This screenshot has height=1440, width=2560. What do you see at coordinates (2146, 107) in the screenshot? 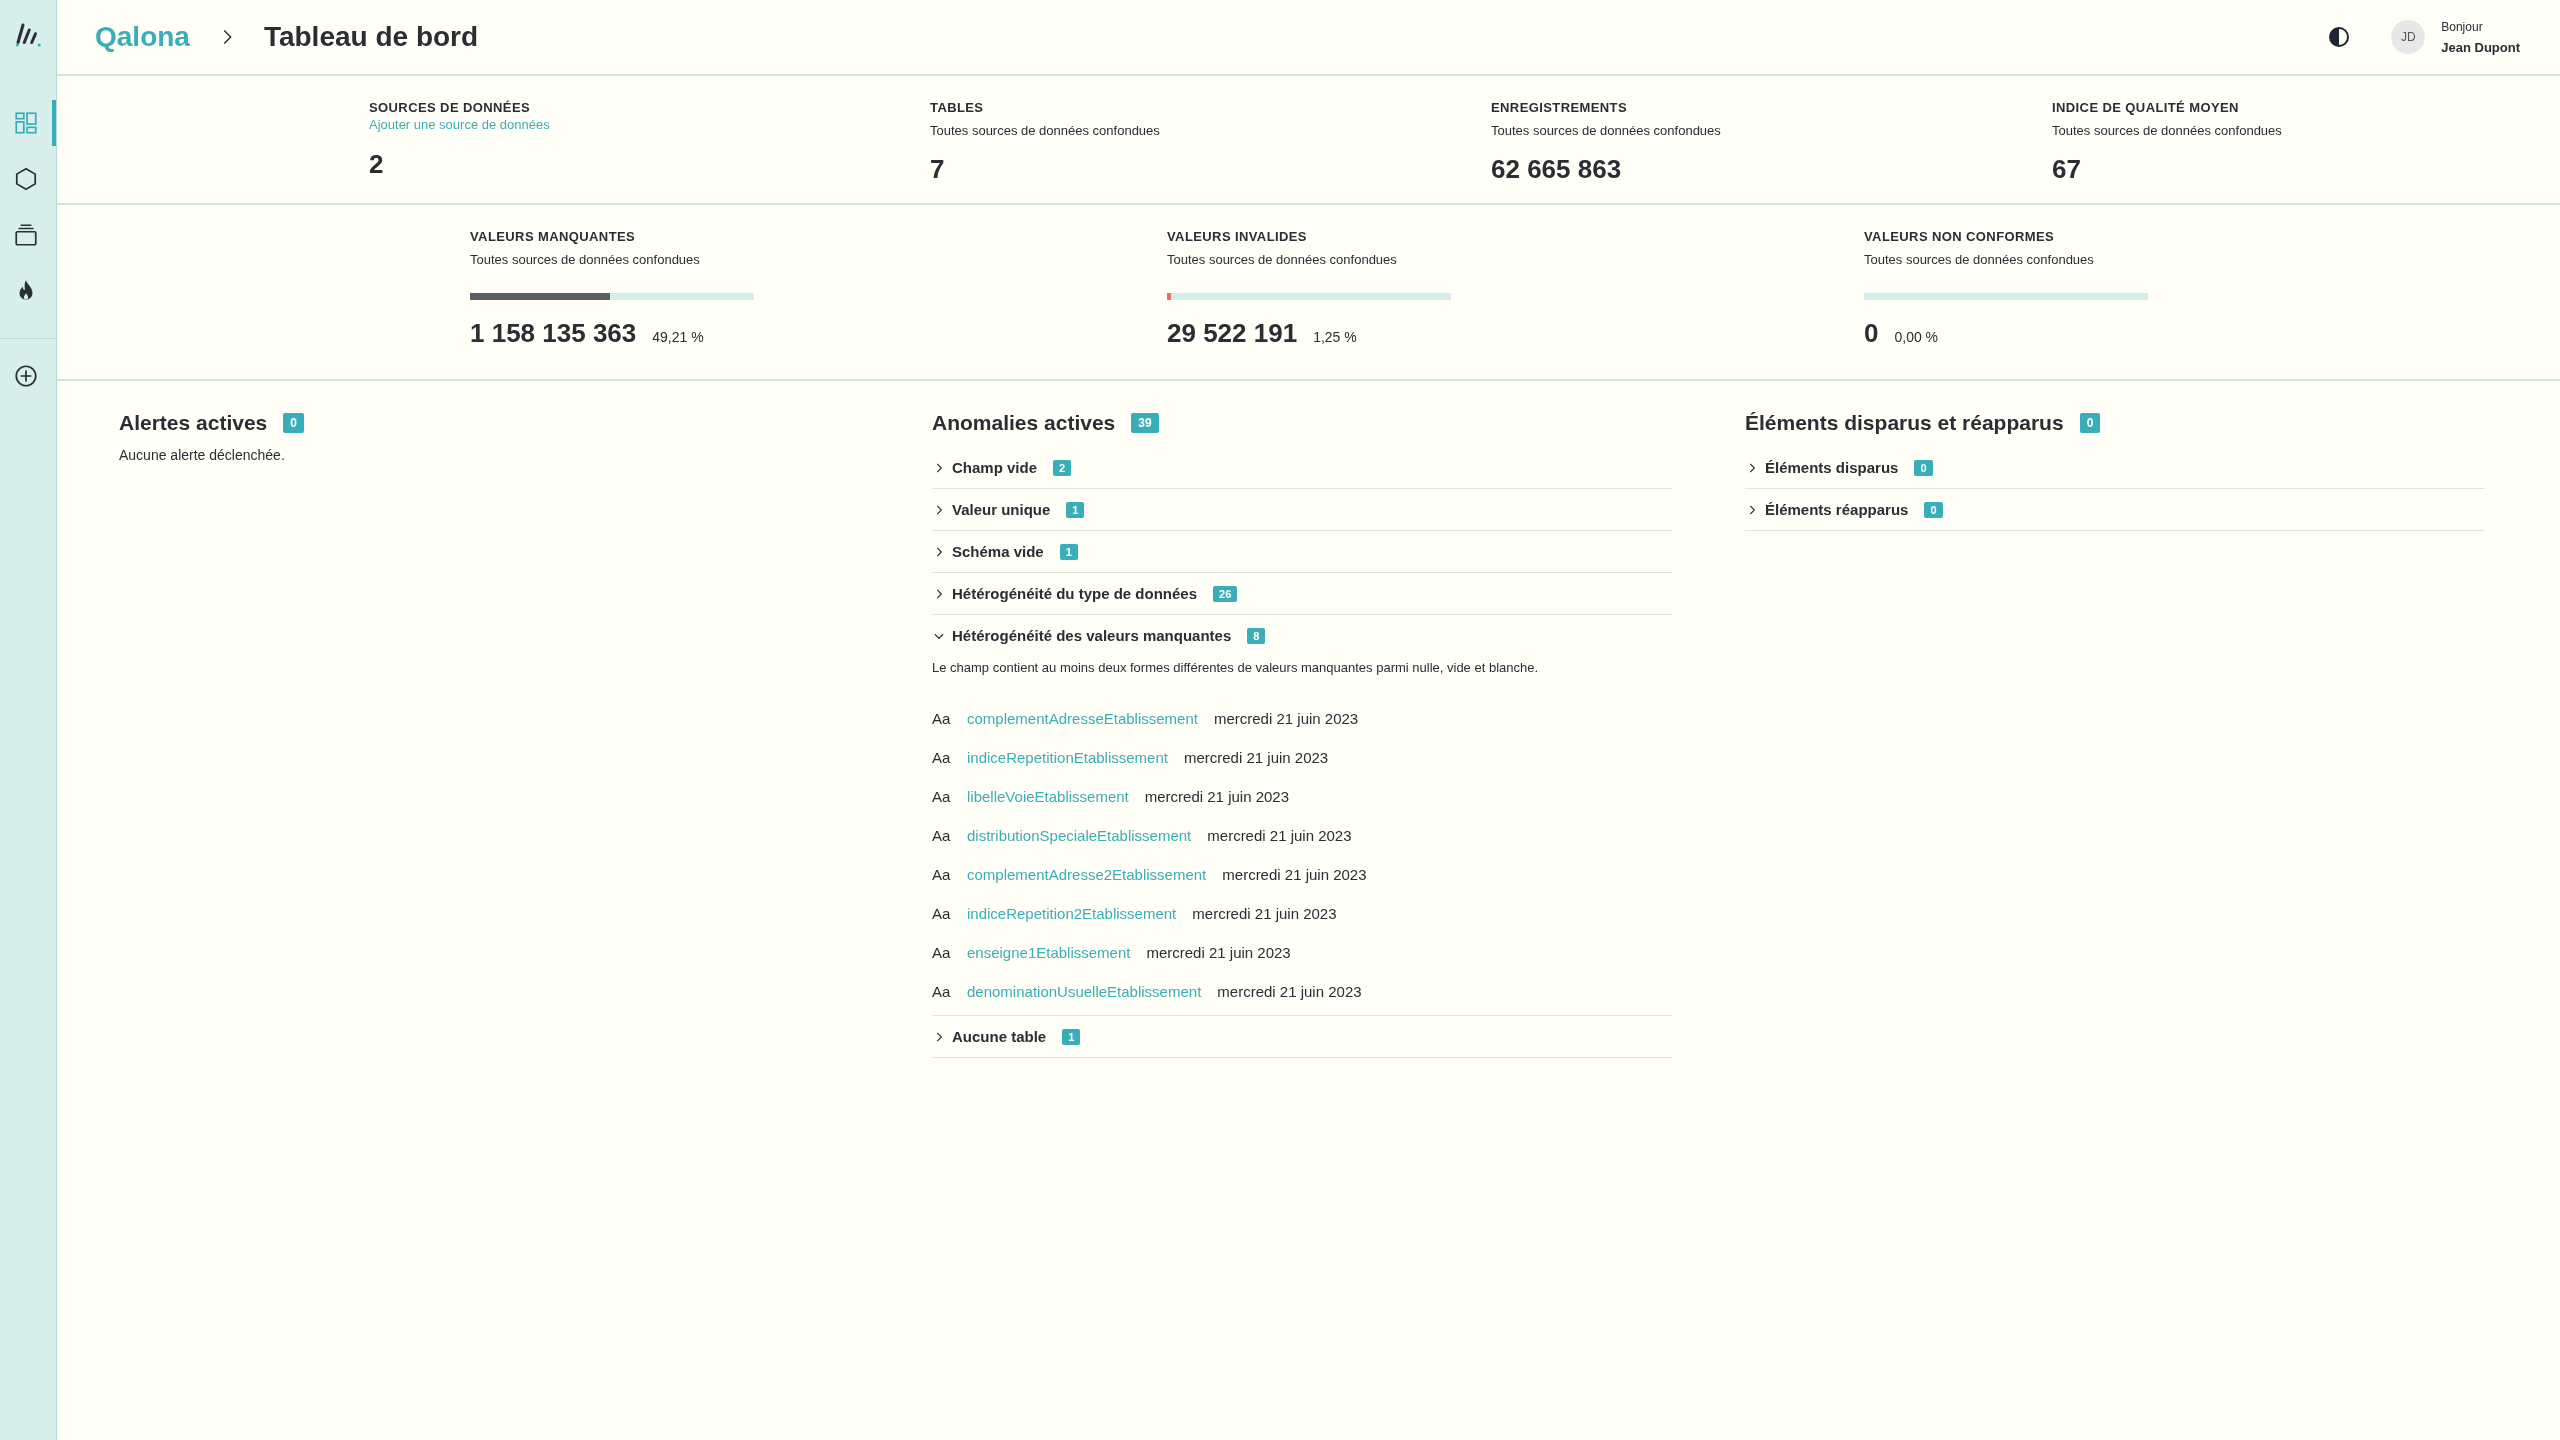
I see `stat-label: INDICE DE QUALITÉ MOYEN` at bounding box center [2146, 107].